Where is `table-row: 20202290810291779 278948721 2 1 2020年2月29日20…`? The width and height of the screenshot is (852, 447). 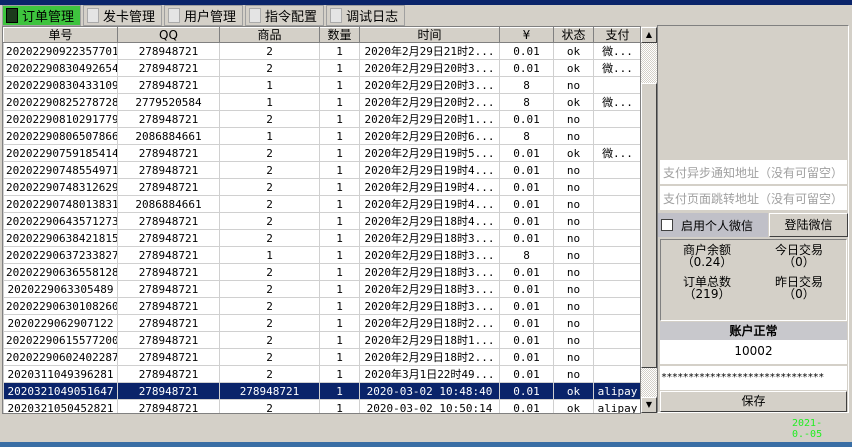
table-row: 20202290810291779 278948721 2 1 2020年2月29日20… is located at coordinates (321, 119).